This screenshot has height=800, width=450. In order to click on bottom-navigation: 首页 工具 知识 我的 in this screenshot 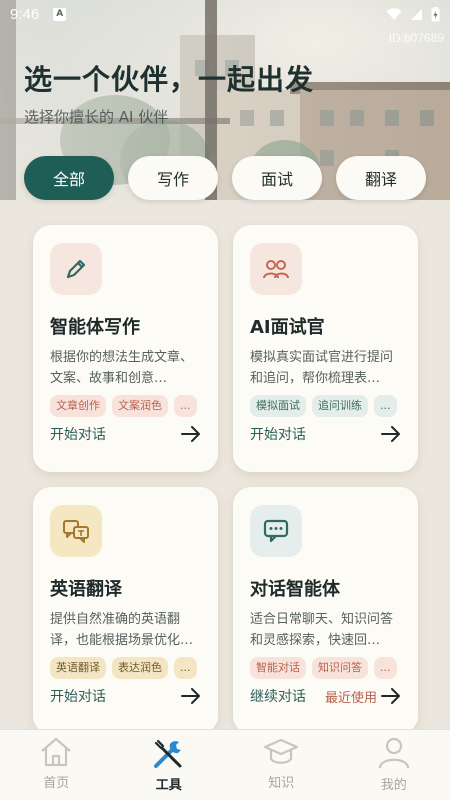, I will do `click(225, 764)`.